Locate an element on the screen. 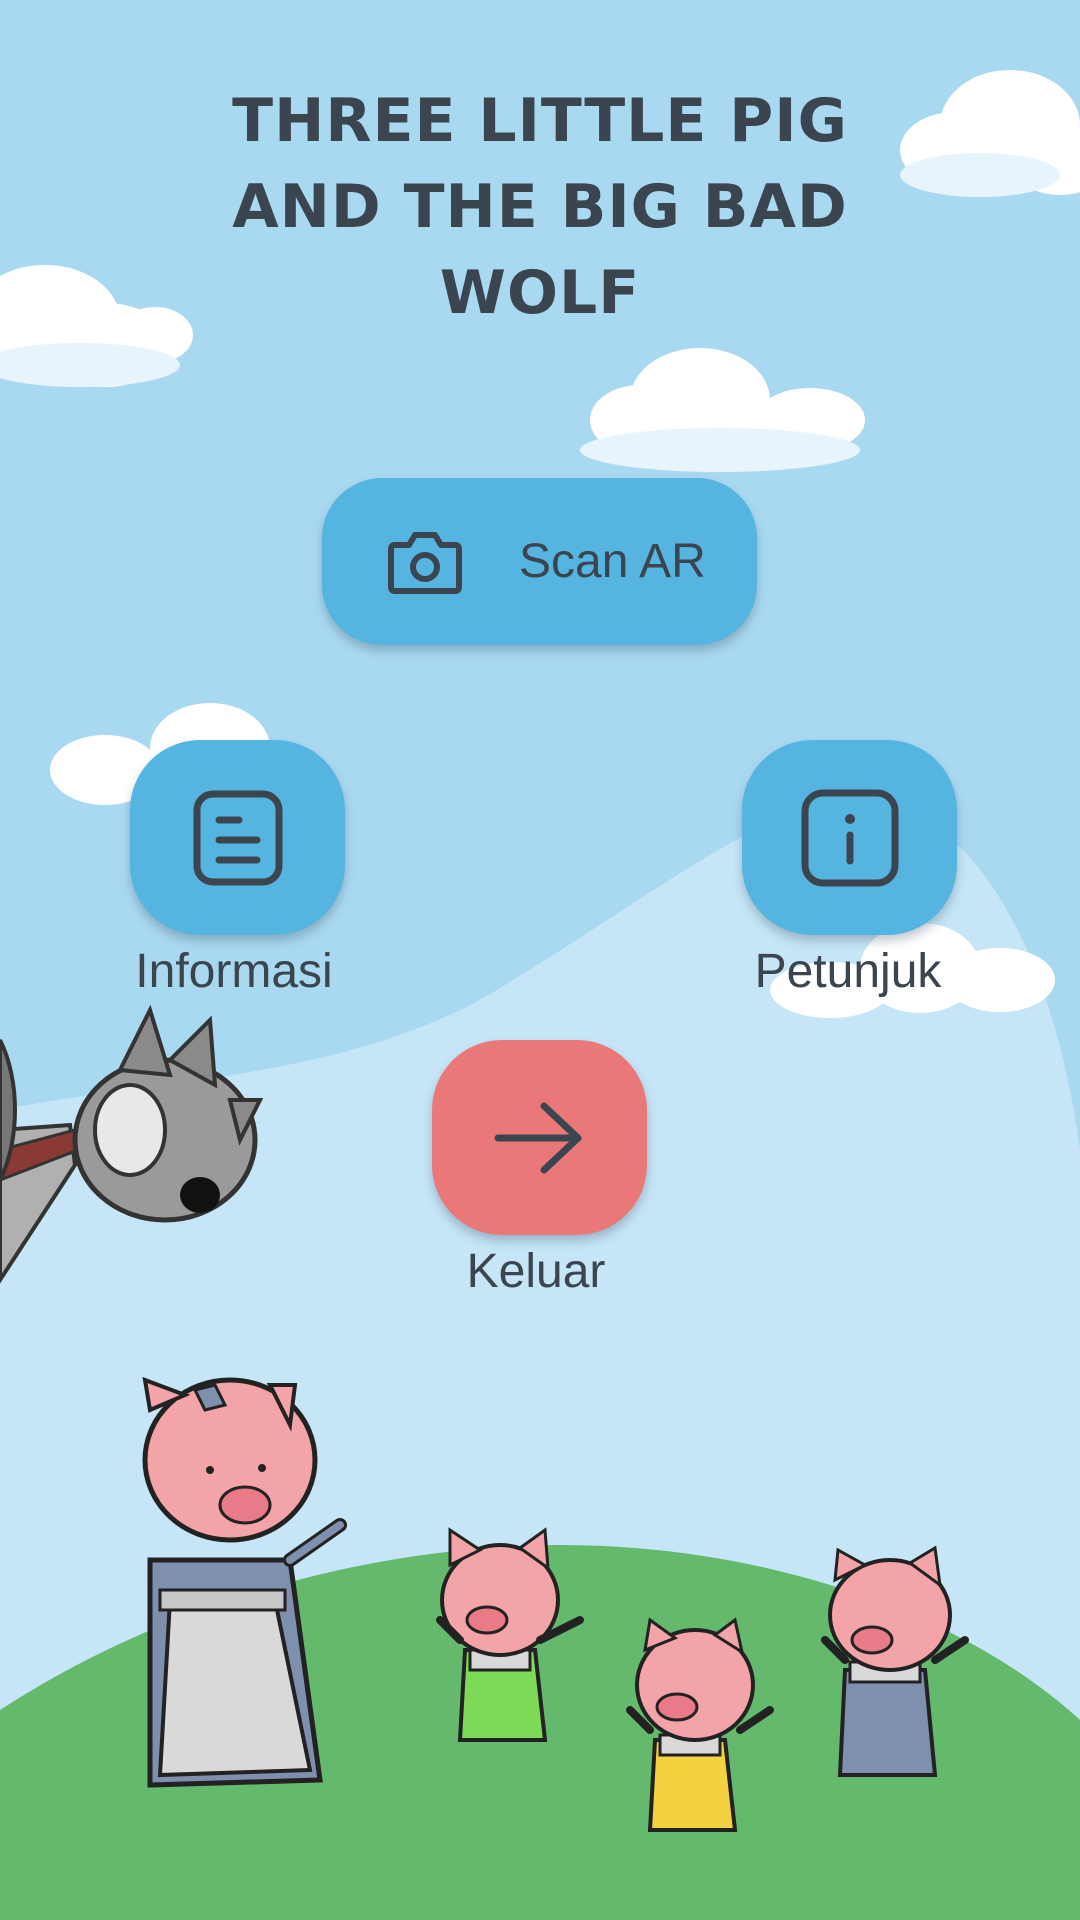 The image size is (1080, 1920). info-icon is located at coordinates (849, 837).